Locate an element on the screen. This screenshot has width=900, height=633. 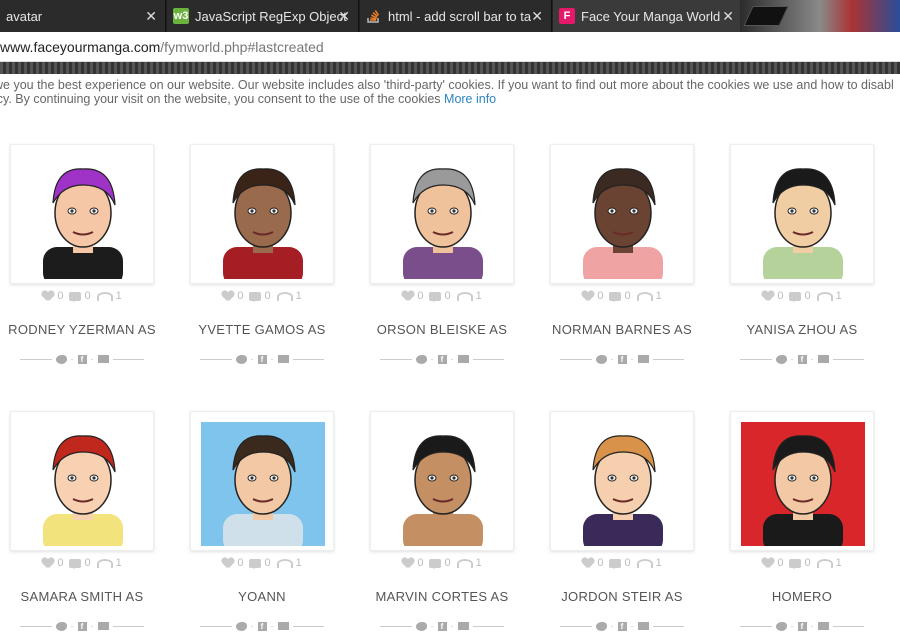
avatar-card: 0 0 1 RODNEY YZERMAN AS · f · is located at coordinates (82, 254).